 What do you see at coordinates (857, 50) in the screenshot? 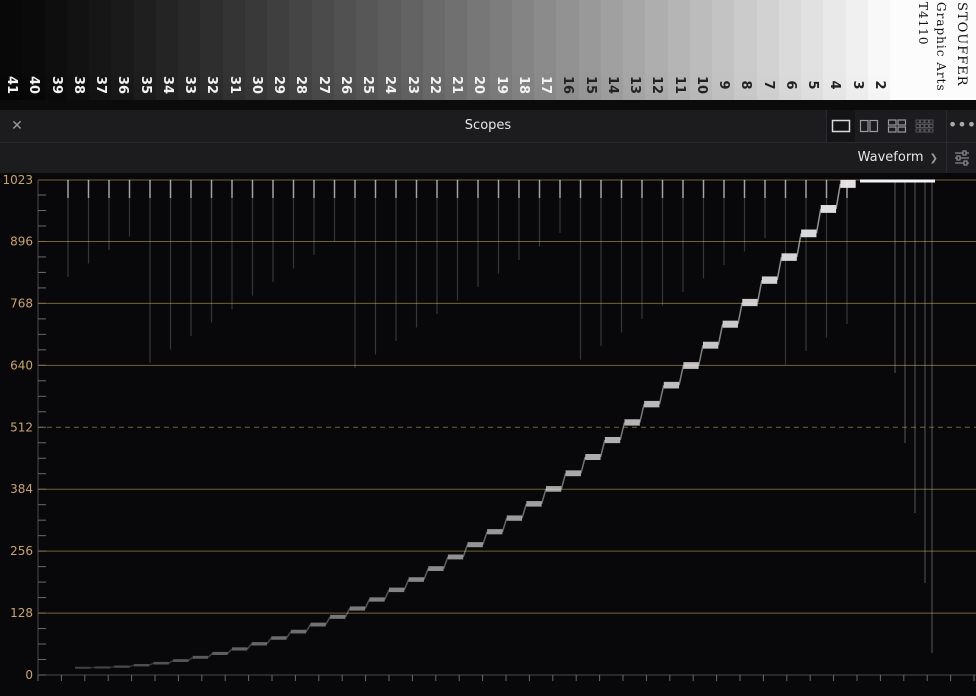
I see `wedge-step: 3` at bounding box center [857, 50].